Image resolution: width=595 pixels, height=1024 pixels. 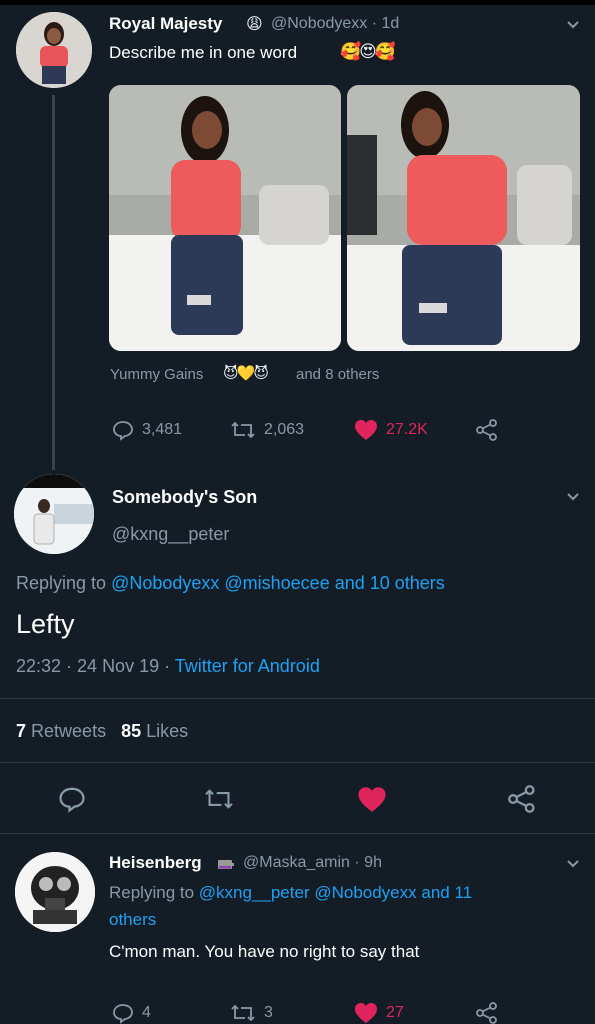 I want to click on like-count: 27, so click(x=395, y=1012).